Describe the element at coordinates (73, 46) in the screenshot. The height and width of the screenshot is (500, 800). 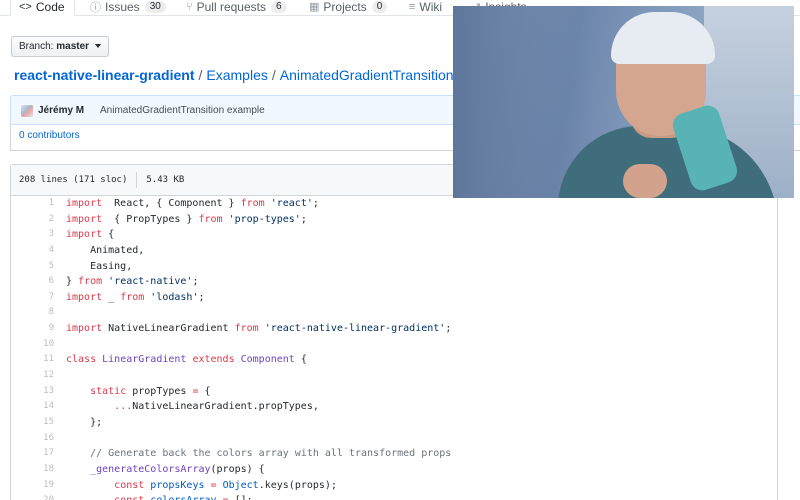
I see `branch-name: master` at that location.